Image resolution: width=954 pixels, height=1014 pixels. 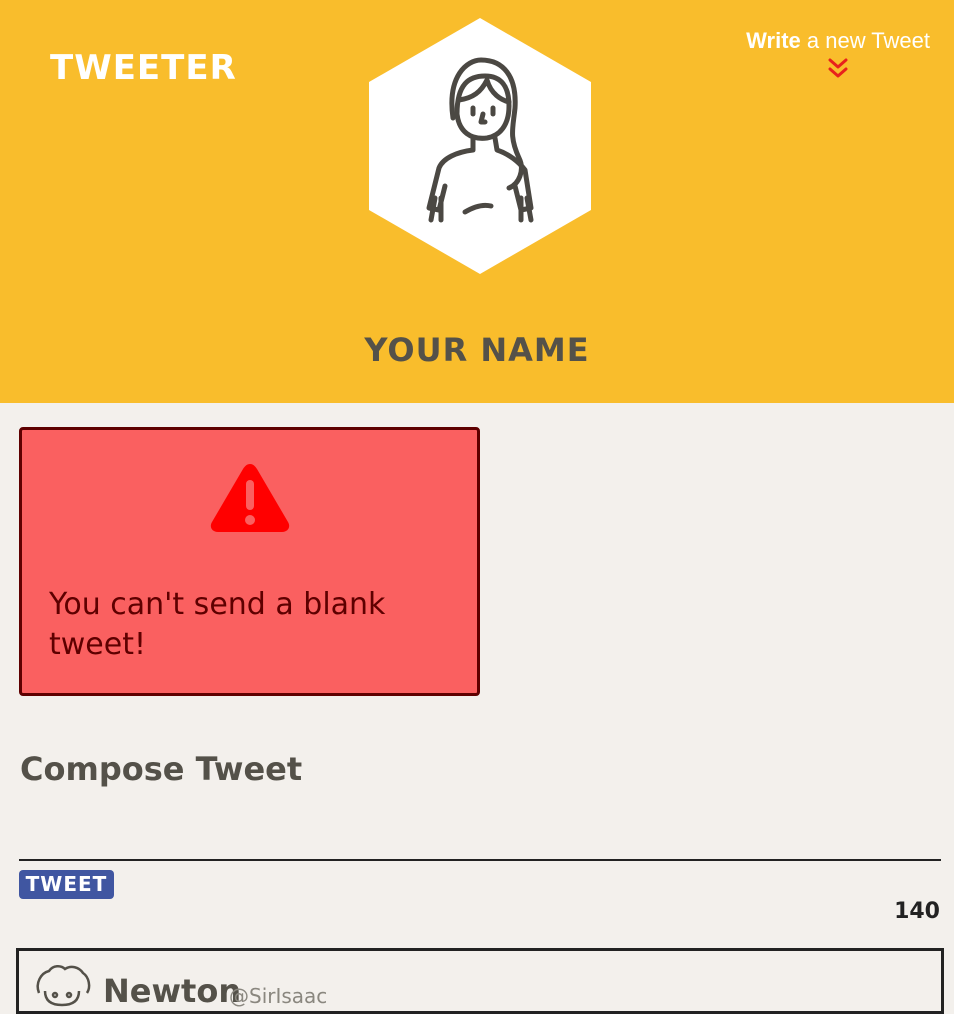 I want to click on write-new-tweet-rest: a new Tweet, so click(x=865, y=40).